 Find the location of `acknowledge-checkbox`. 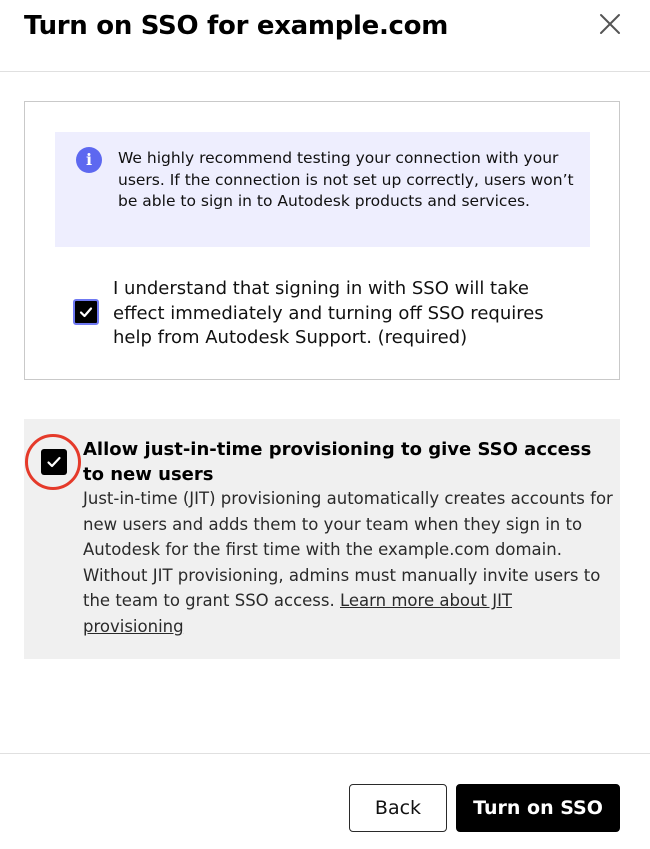

acknowledge-checkbox is located at coordinates (86, 312).